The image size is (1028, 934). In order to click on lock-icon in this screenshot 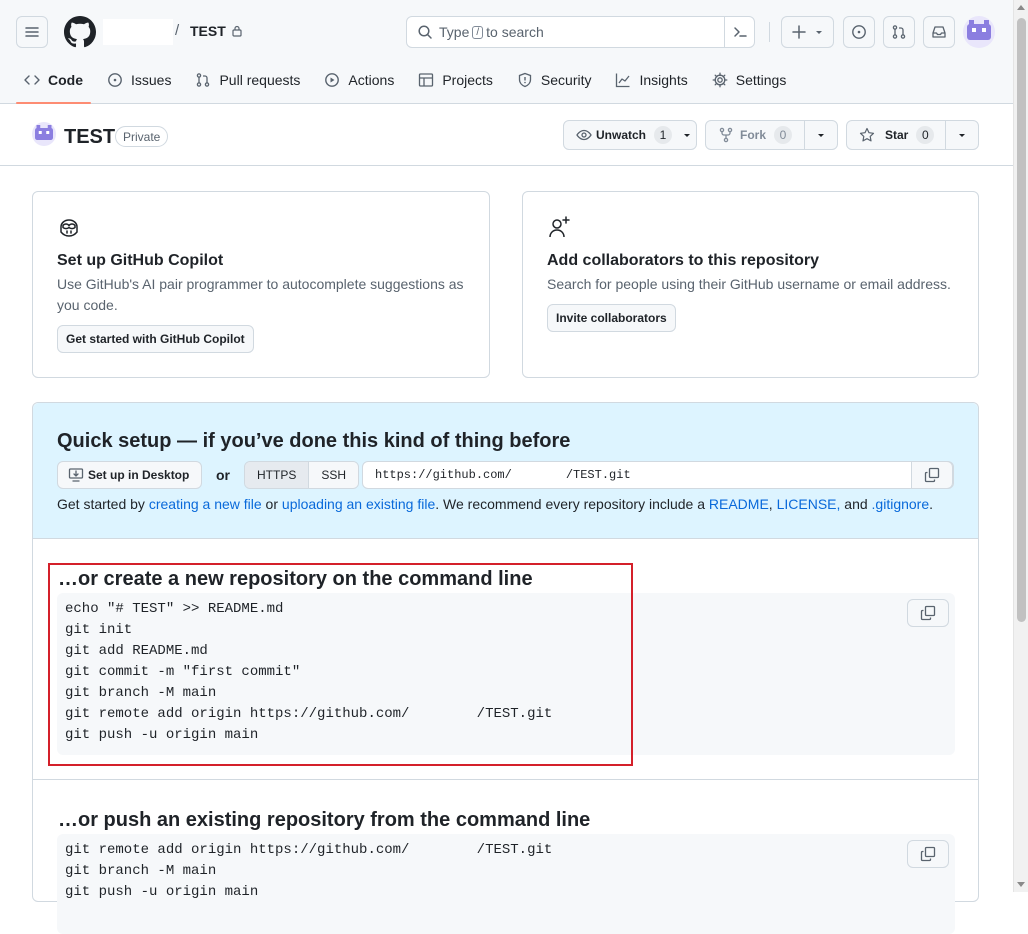, I will do `click(237, 31)`.